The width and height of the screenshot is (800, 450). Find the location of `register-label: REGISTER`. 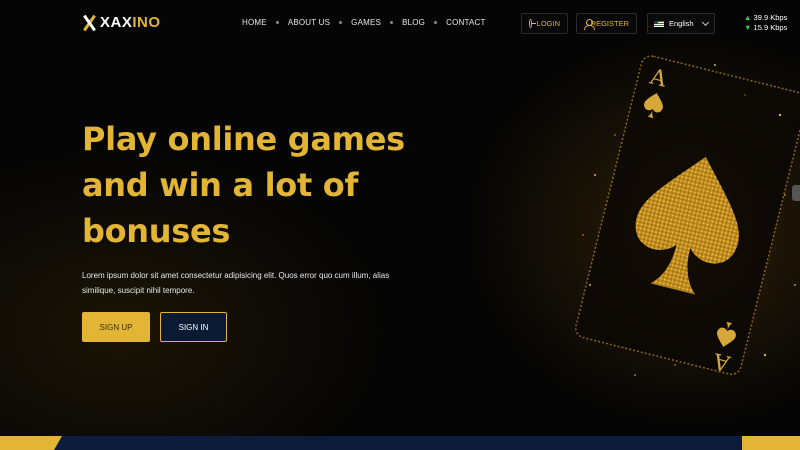

register-label: REGISTER is located at coordinates (609, 23).